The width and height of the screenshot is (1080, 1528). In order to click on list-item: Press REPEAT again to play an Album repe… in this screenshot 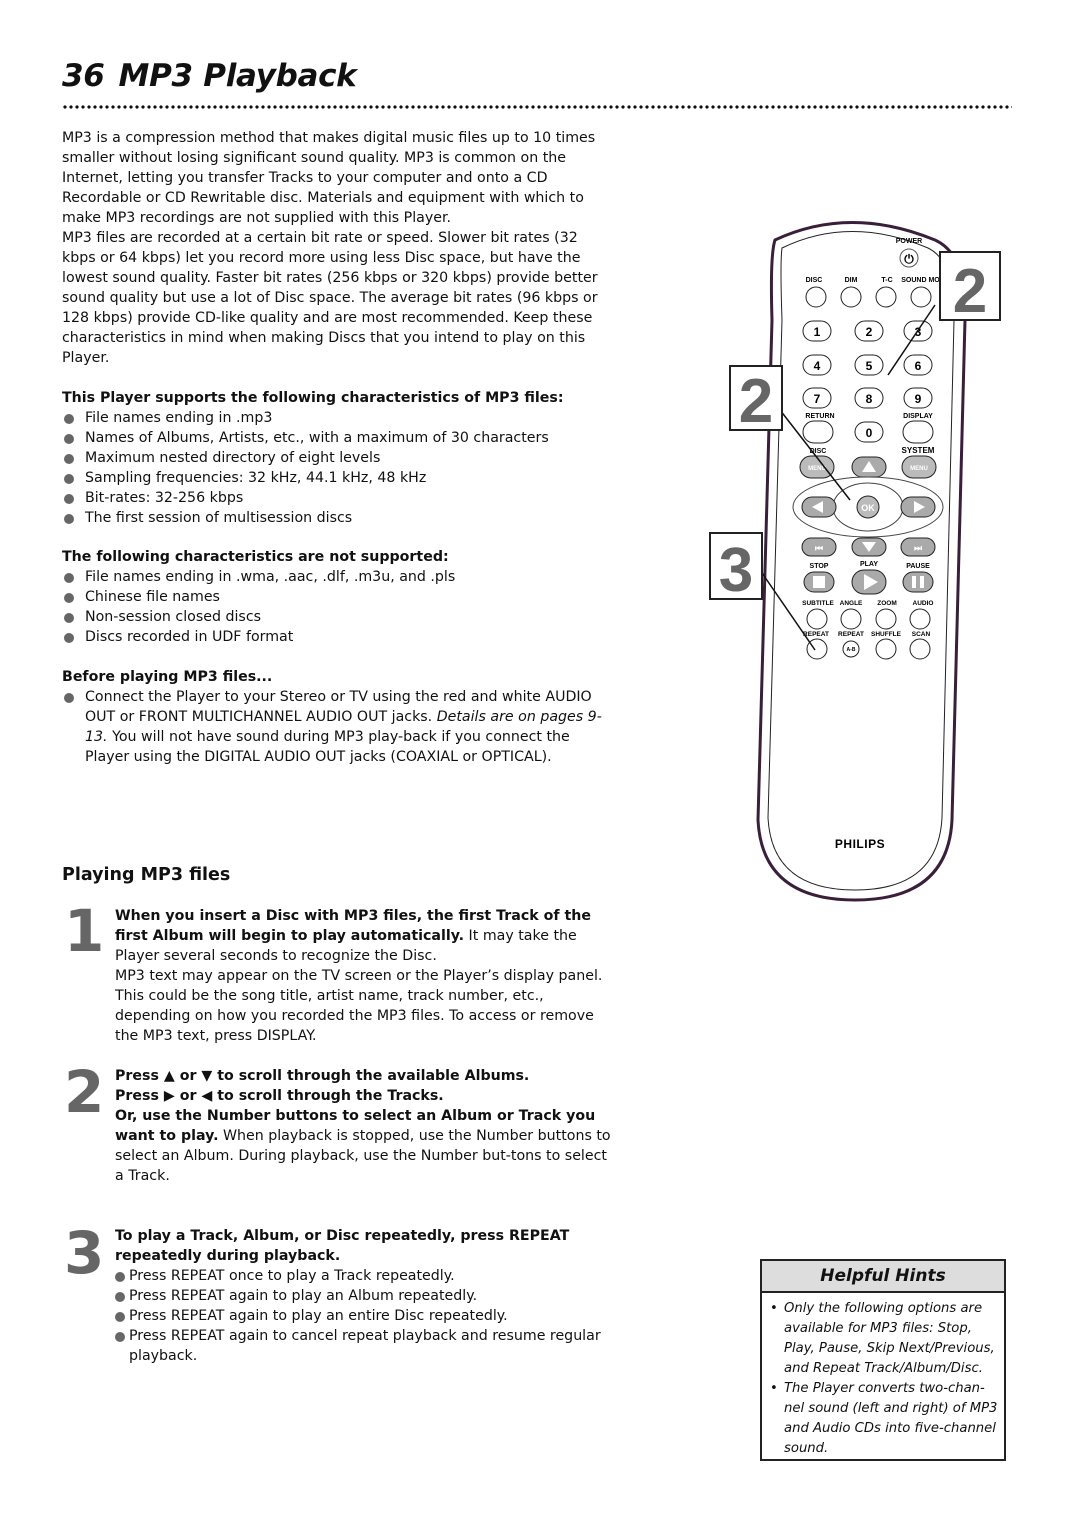, I will do `click(364, 1296)`.